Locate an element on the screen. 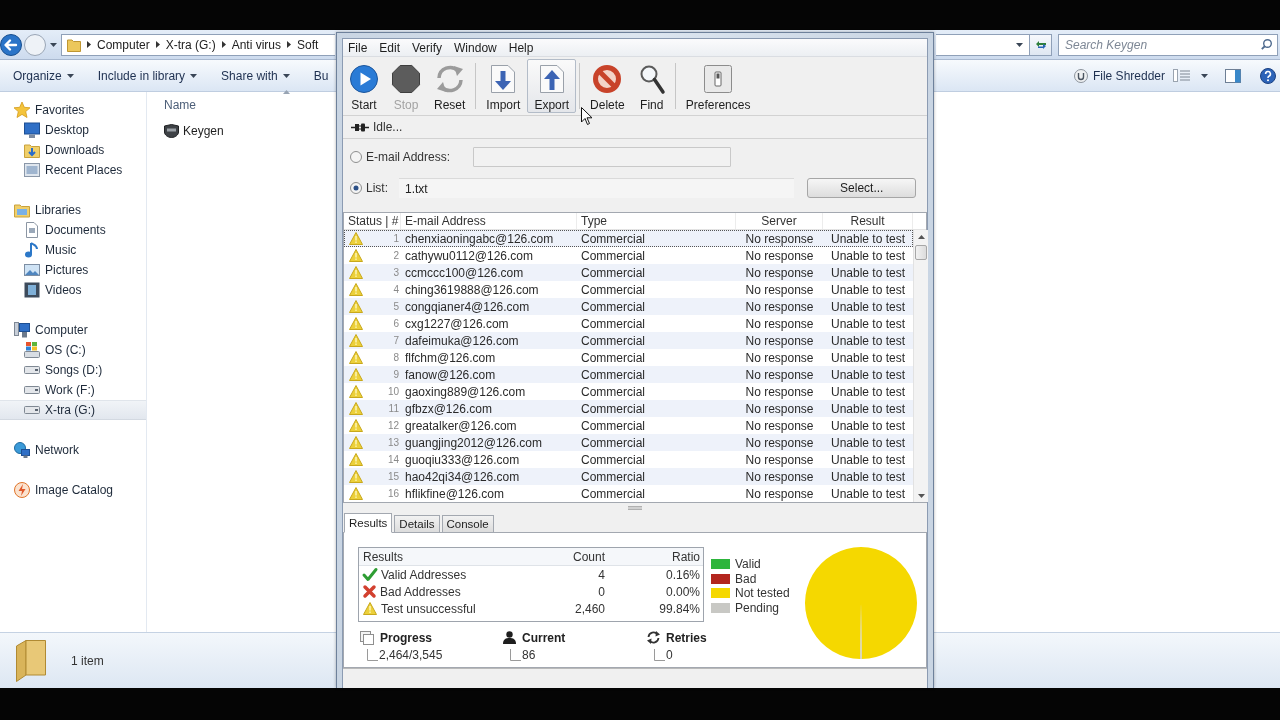 The height and width of the screenshot is (720, 1280). menu-item: Help is located at coordinates (521, 47).